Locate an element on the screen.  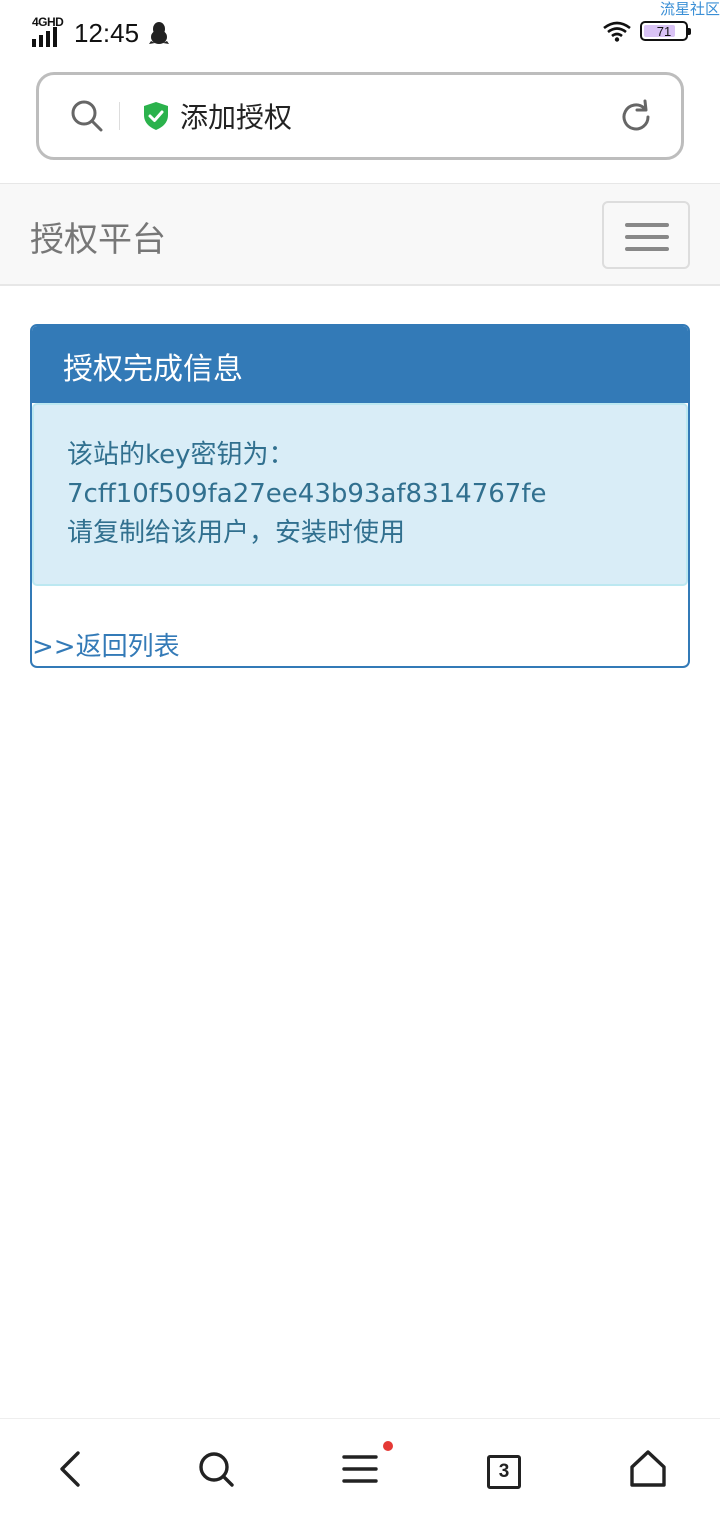
refresh-icon is located at coordinates (636, 117).